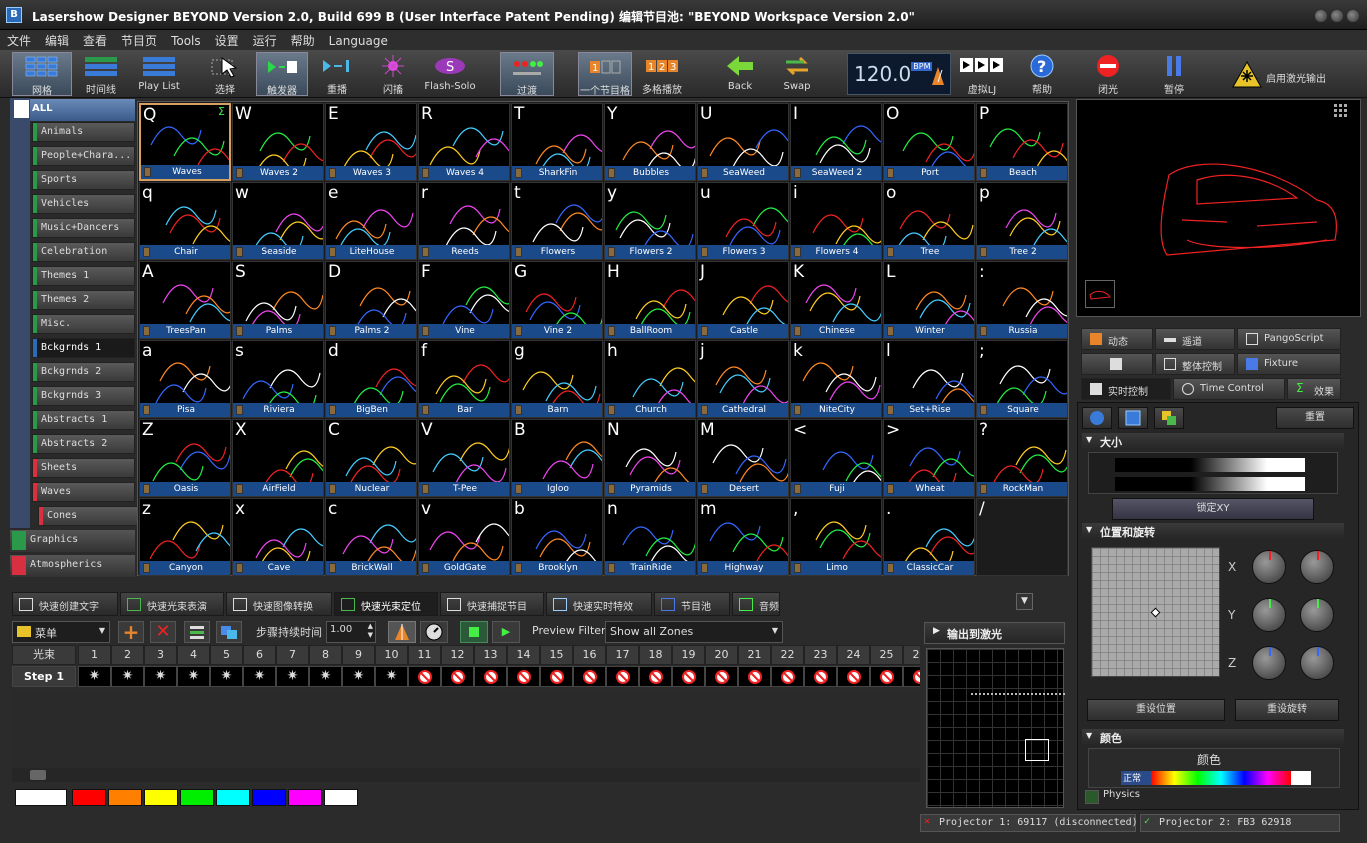 The height and width of the screenshot is (843, 1367). What do you see at coordinates (1174, 74) in the screenshot?
I see `pause-button: 暂停` at bounding box center [1174, 74].